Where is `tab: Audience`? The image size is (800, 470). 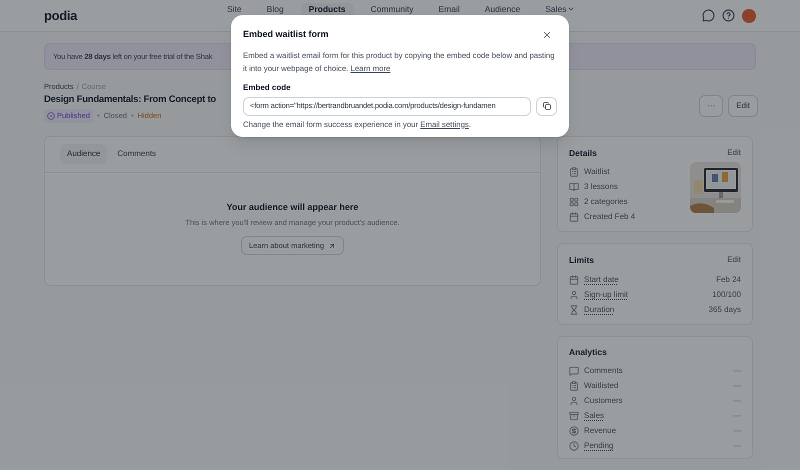
tab: Audience is located at coordinates (84, 154).